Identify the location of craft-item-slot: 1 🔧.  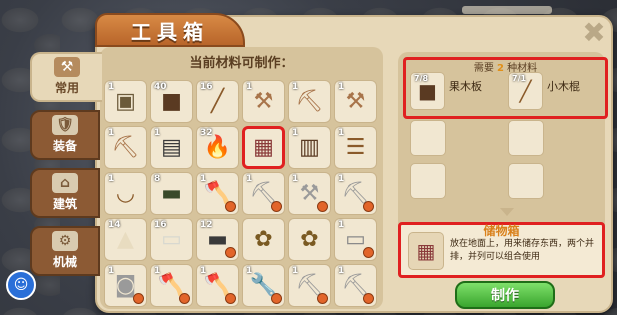
(263, 285).